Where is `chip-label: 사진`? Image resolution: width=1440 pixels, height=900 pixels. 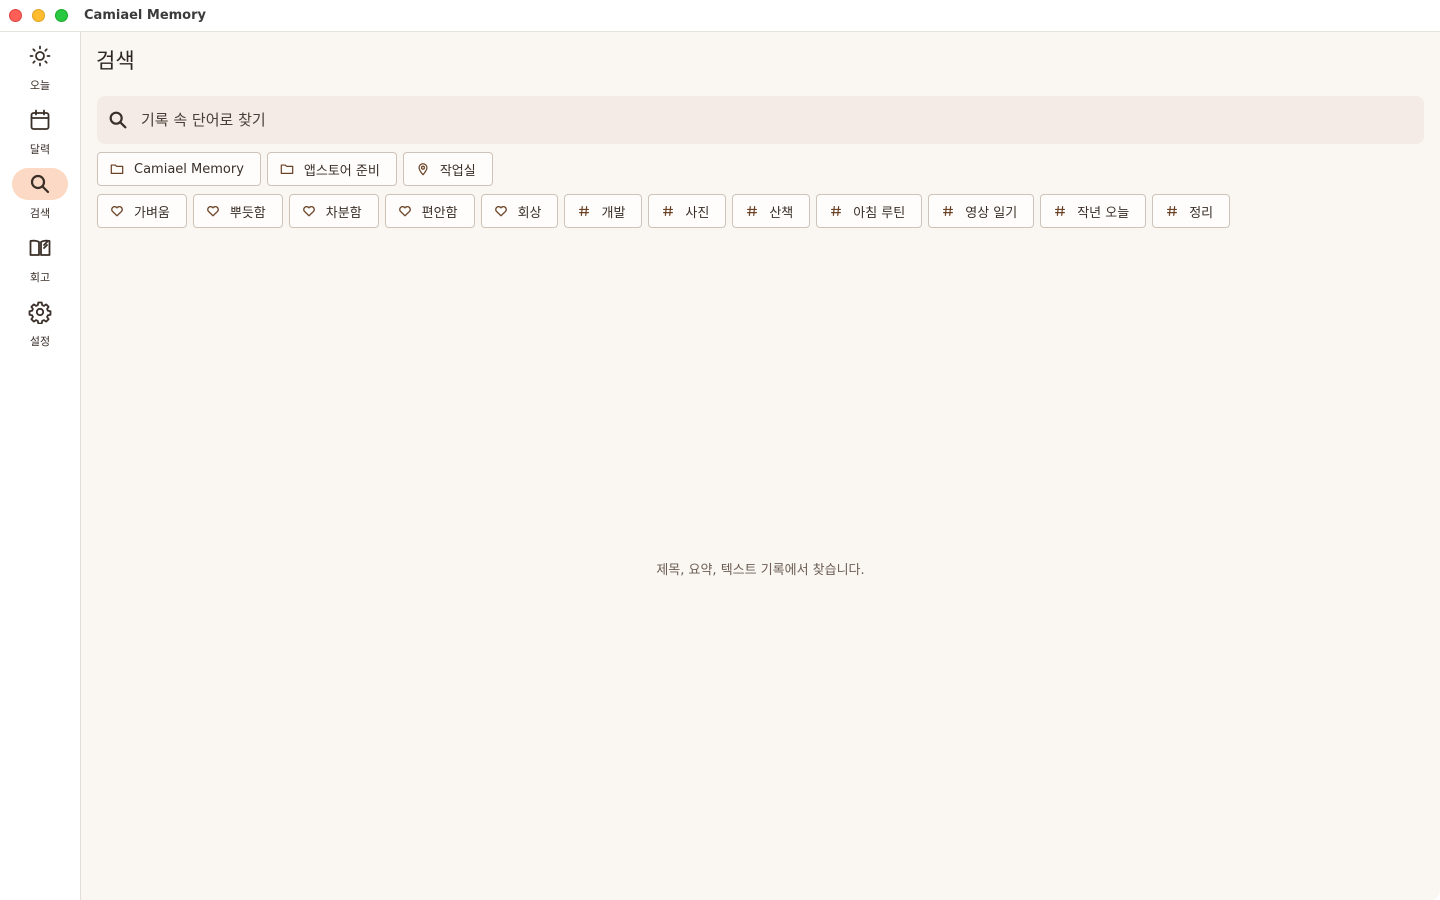
chip-label: 사진 is located at coordinates (697, 213).